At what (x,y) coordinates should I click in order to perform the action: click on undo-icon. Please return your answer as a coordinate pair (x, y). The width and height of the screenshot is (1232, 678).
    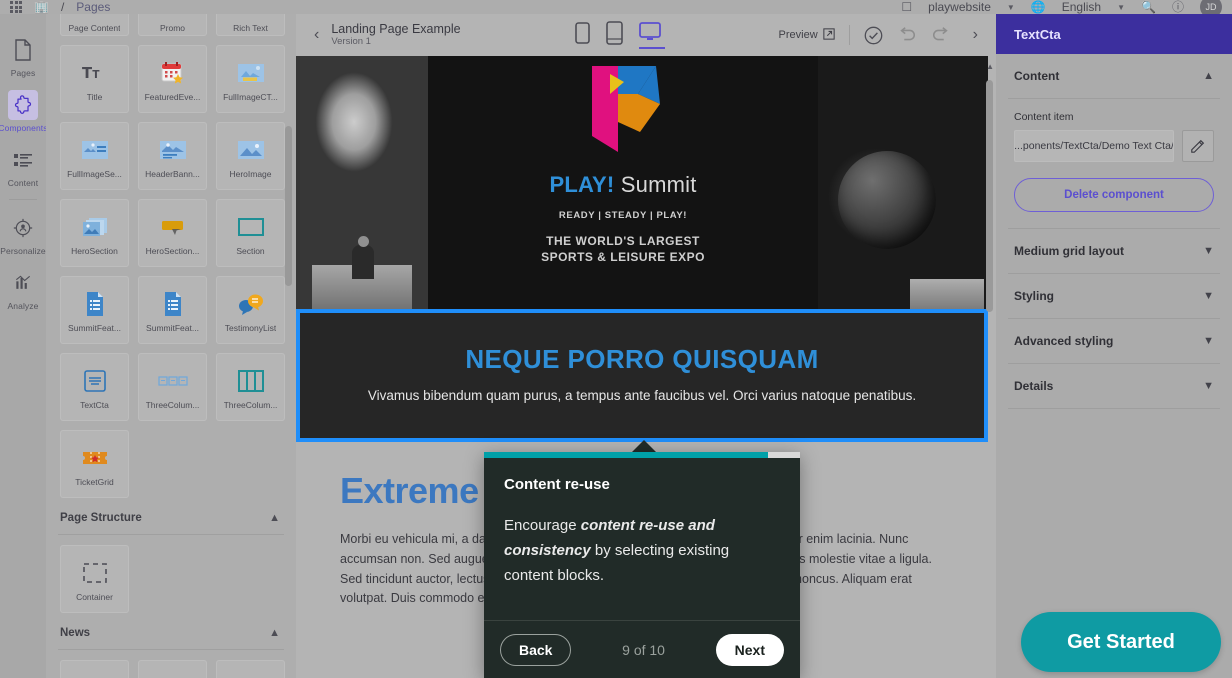
    Looking at the image, I should click on (907, 35).